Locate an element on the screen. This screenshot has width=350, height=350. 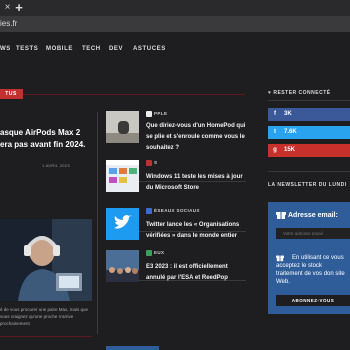
article-category: S is located at coordinates (151, 163).